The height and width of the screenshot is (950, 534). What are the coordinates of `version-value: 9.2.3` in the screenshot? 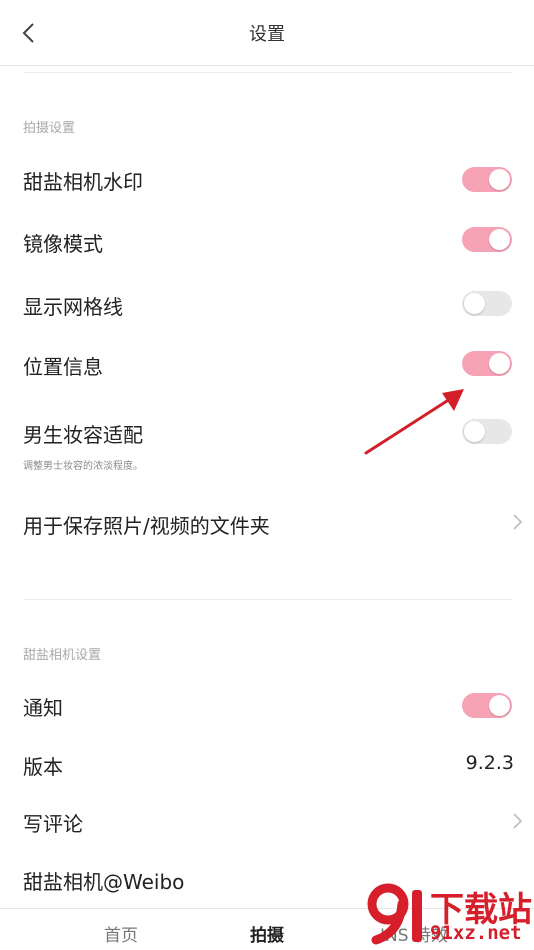 It's located at (489, 763).